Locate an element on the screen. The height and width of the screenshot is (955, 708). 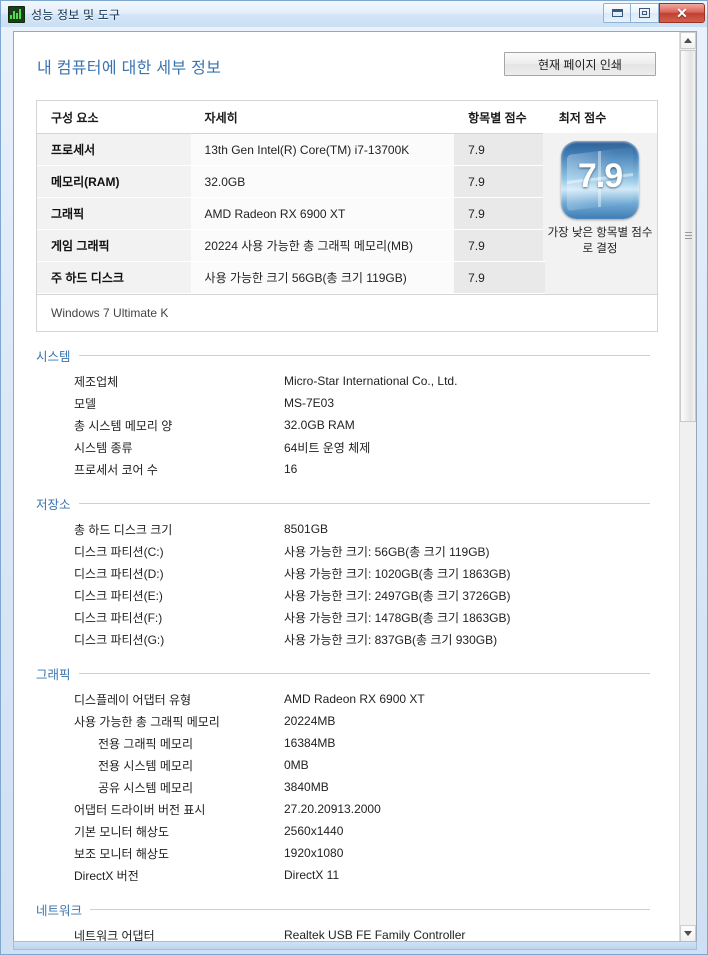
section-heading: 그래픽 is located at coordinates (347, 673).